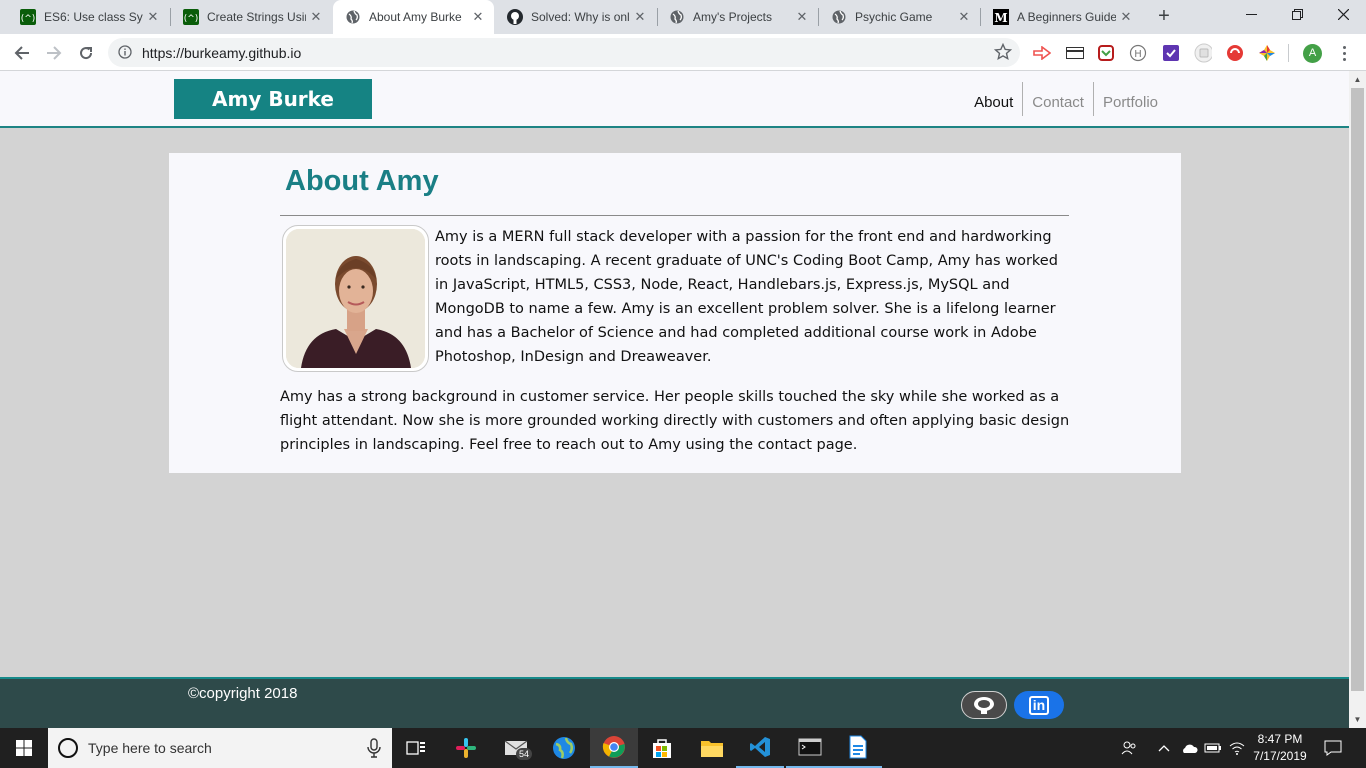  Describe the element at coordinates (1164, 17) in the screenshot. I see `new-tab-button: +` at that location.